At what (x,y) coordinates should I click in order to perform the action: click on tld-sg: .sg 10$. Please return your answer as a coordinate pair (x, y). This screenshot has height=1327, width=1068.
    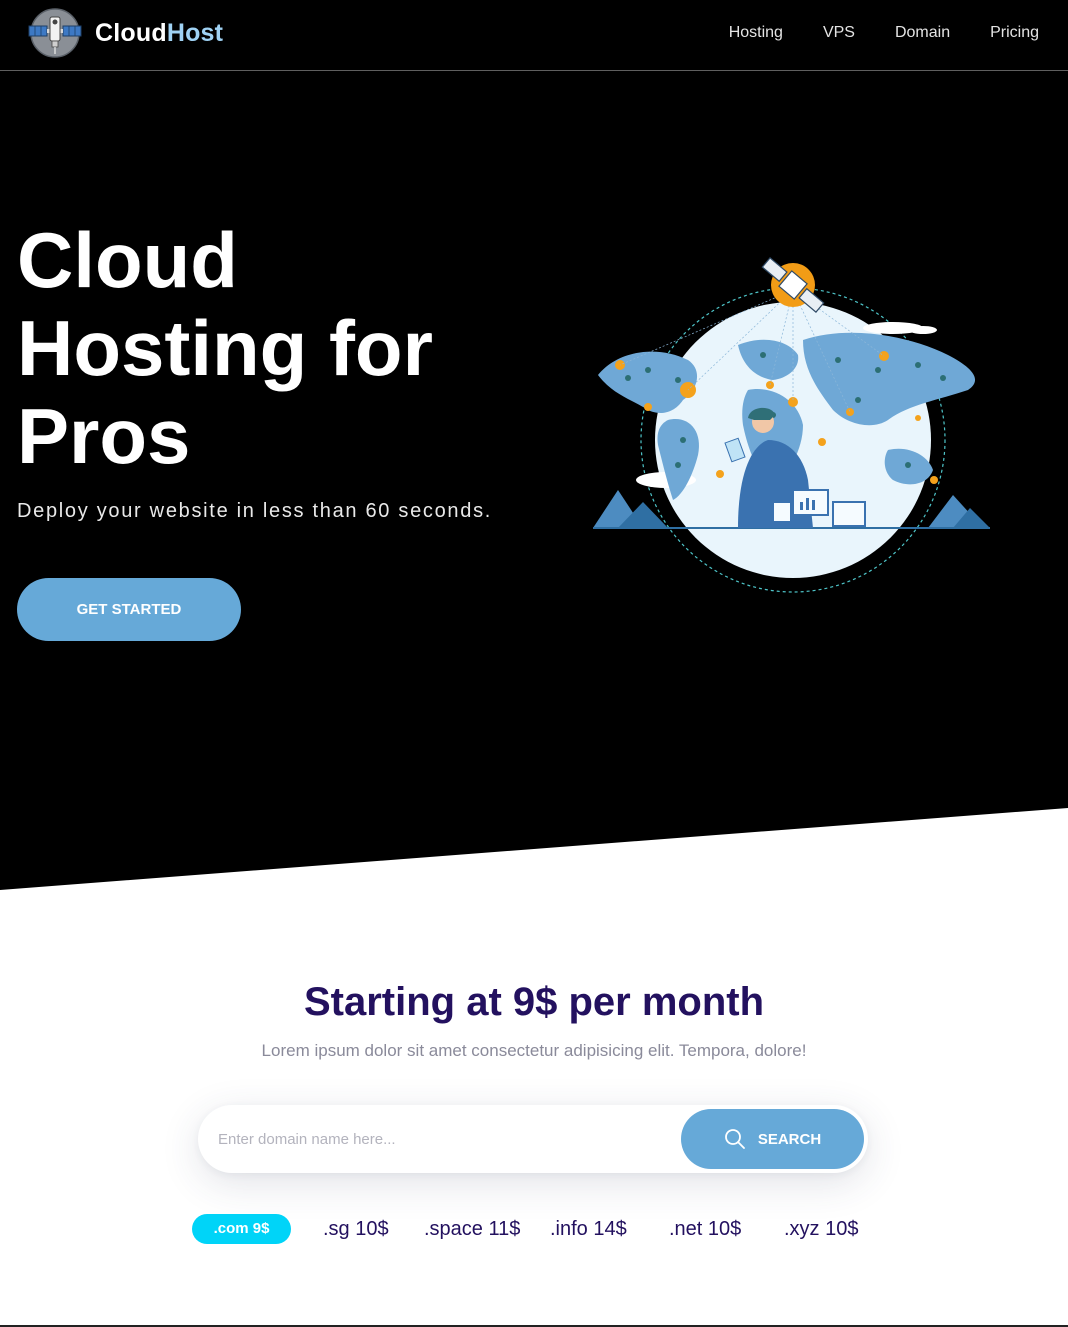
    Looking at the image, I should click on (356, 1229).